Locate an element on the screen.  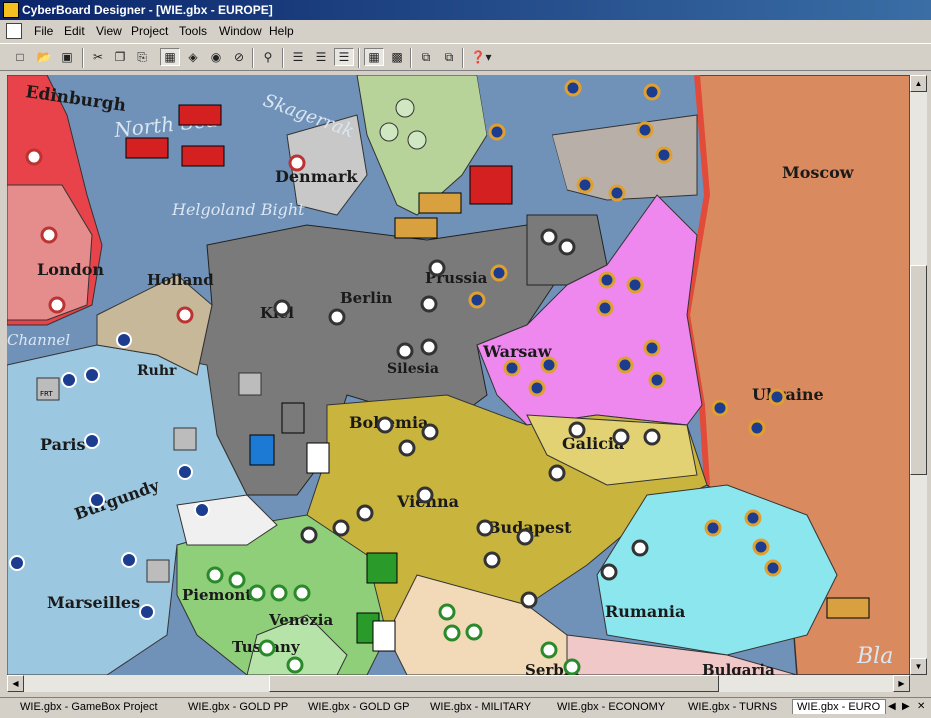
horizontal-scrollbar: ◀ ▶ is located at coordinates (458, 683).